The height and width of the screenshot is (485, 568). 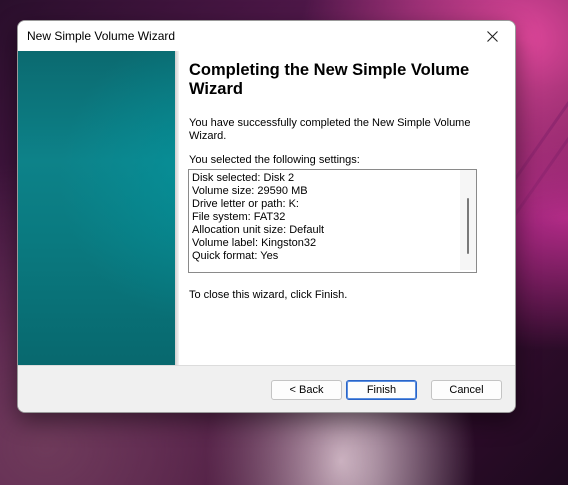 What do you see at coordinates (329, 79) in the screenshot?
I see `page-heading: Completing the New Simple Volume Wizard` at bounding box center [329, 79].